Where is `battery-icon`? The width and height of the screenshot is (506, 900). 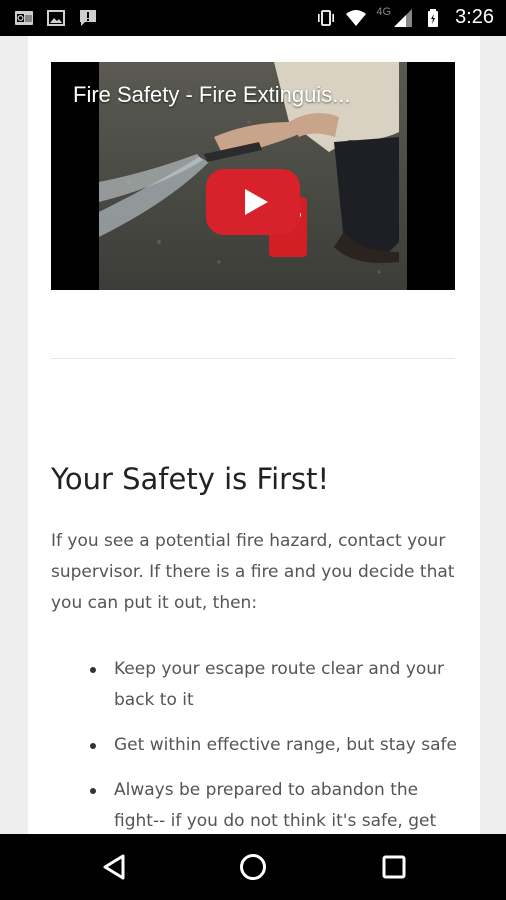 battery-icon is located at coordinates (433, 17).